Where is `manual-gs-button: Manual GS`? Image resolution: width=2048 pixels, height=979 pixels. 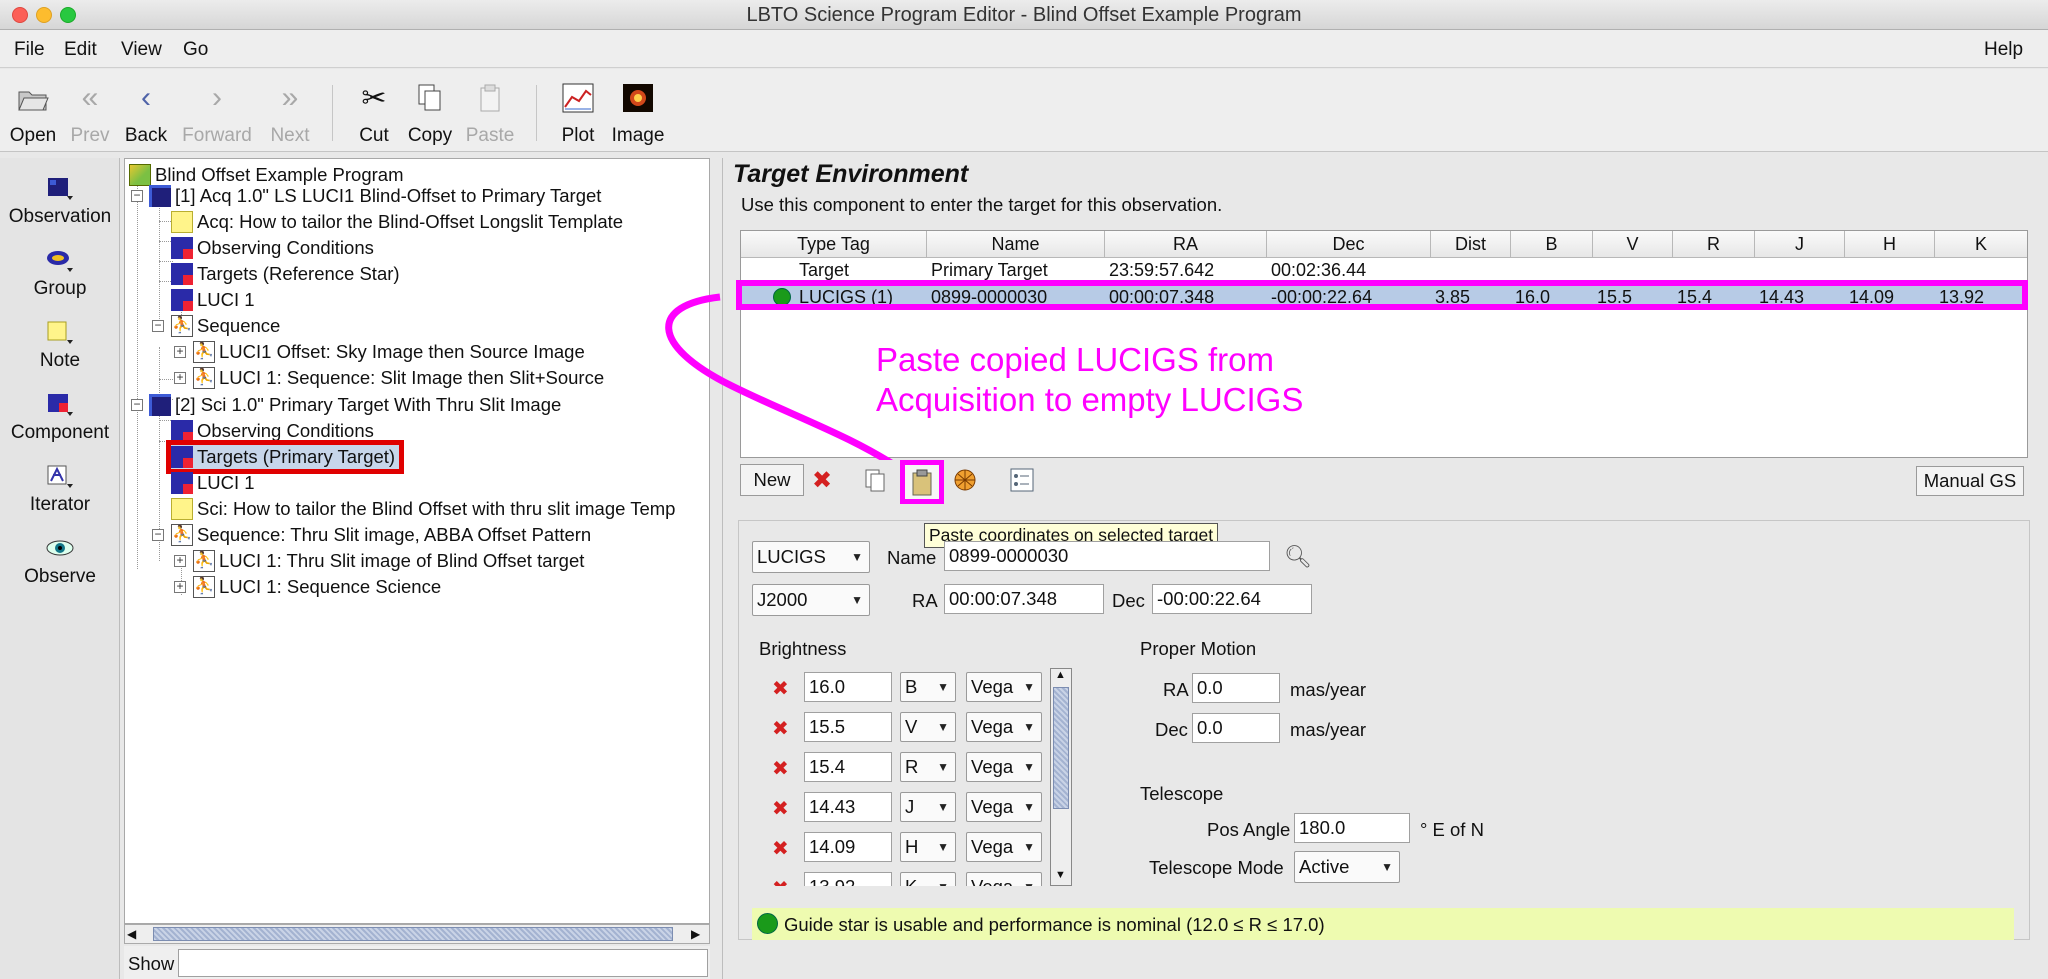 manual-gs-button: Manual GS is located at coordinates (1970, 481).